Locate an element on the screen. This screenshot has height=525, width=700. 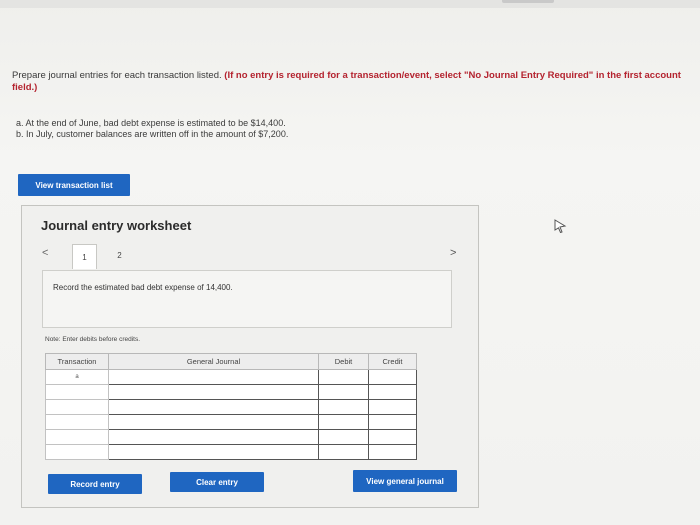
top-tab-indicator is located at coordinates (528, 1).